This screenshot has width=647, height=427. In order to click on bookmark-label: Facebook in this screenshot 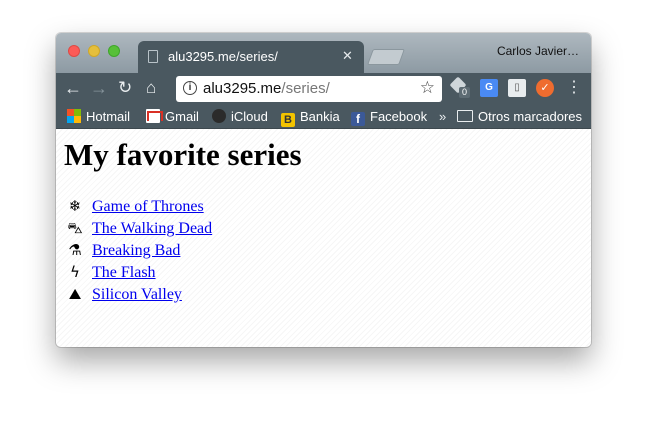, I will do `click(399, 116)`.